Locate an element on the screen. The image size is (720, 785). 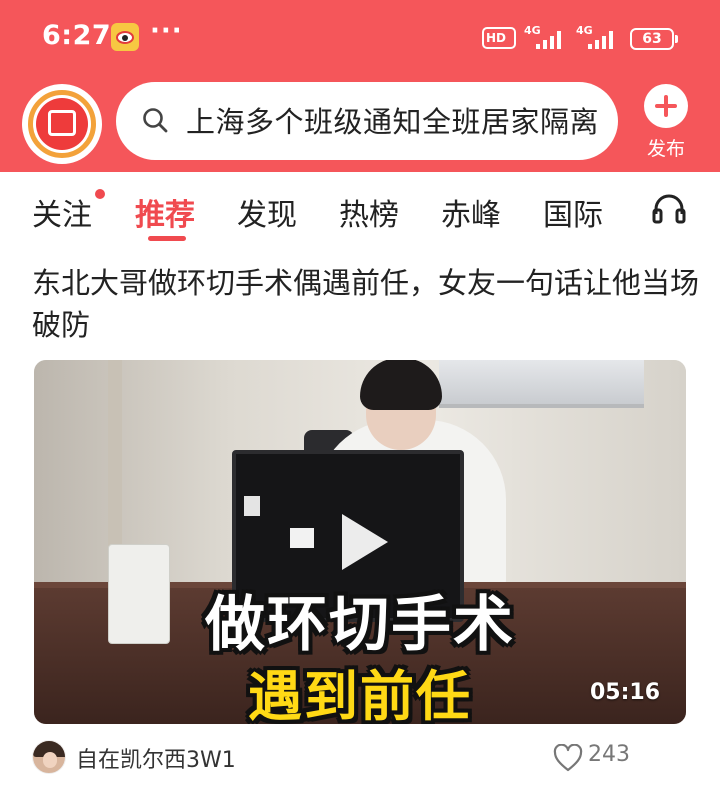
search-bar: 上海多个班级通知全班居家隔离 is located at coordinates (367, 121).